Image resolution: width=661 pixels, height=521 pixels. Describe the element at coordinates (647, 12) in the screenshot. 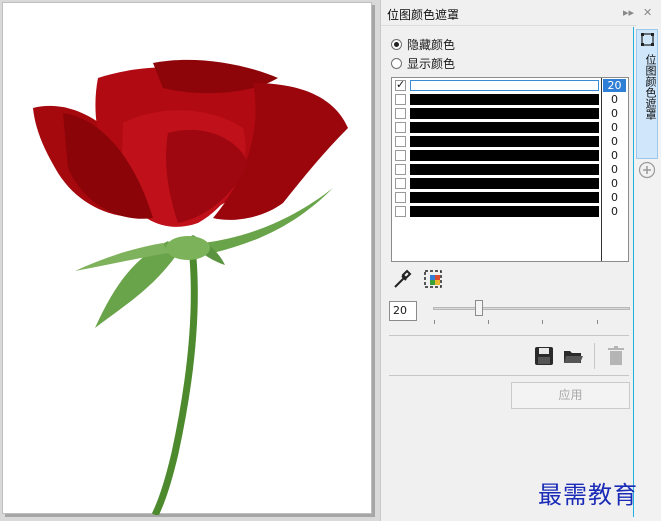

I see `close-icon: ✕` at that location.